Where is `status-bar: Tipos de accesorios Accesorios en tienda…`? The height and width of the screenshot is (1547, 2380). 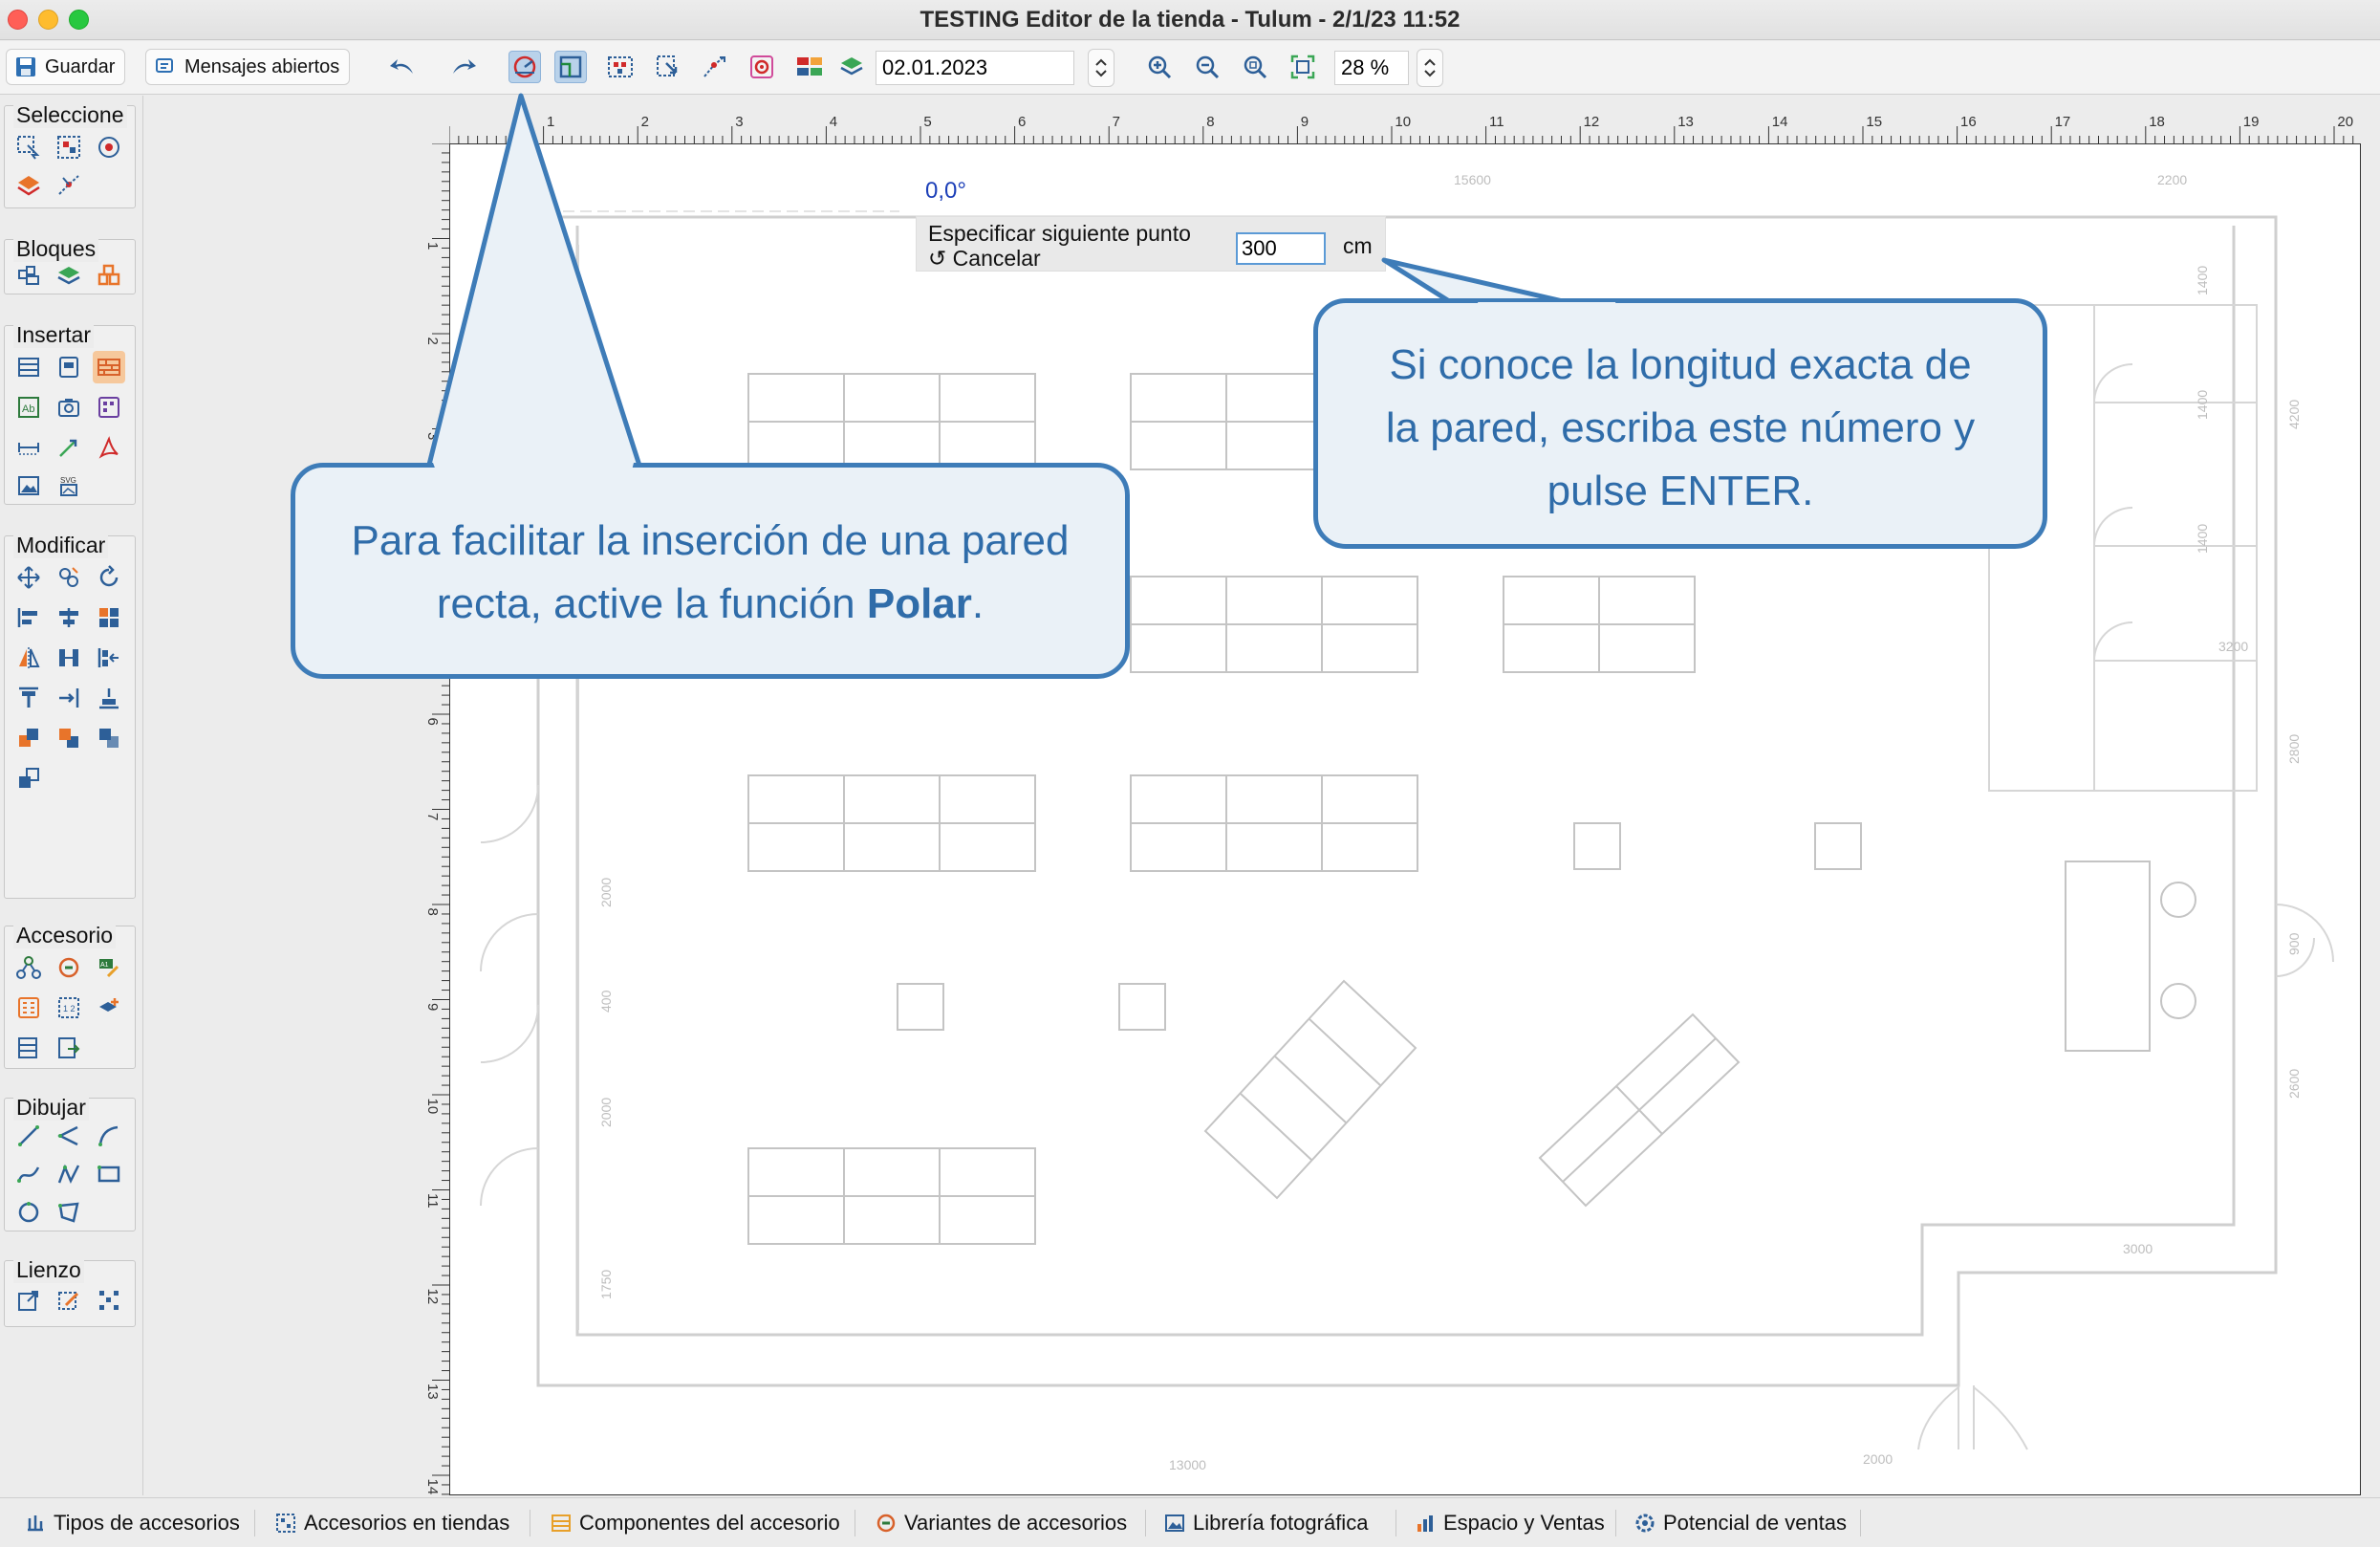
status-bar: Tipos de accesorios Accesorios en tienda… is located at coordinates (1190, 1522).